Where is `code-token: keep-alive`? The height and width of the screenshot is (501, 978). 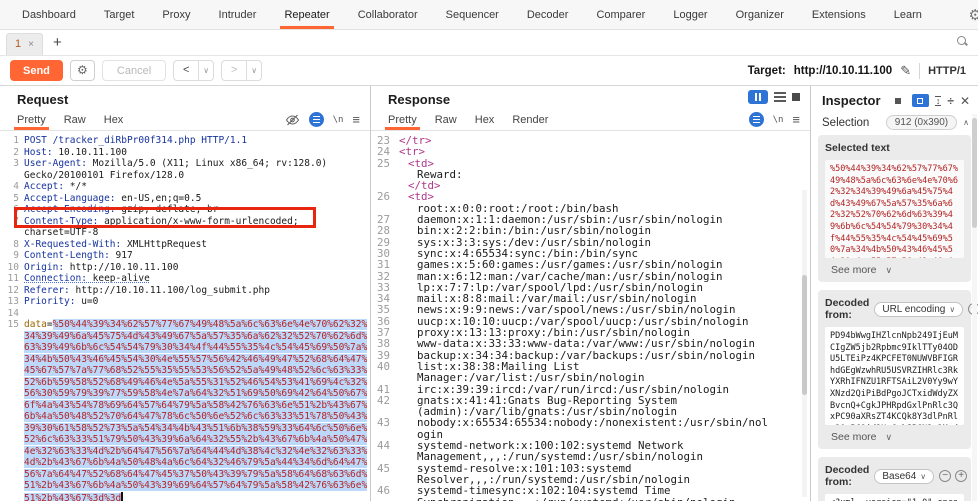
code-token: keep-alive is located at coordinates (118, 278).